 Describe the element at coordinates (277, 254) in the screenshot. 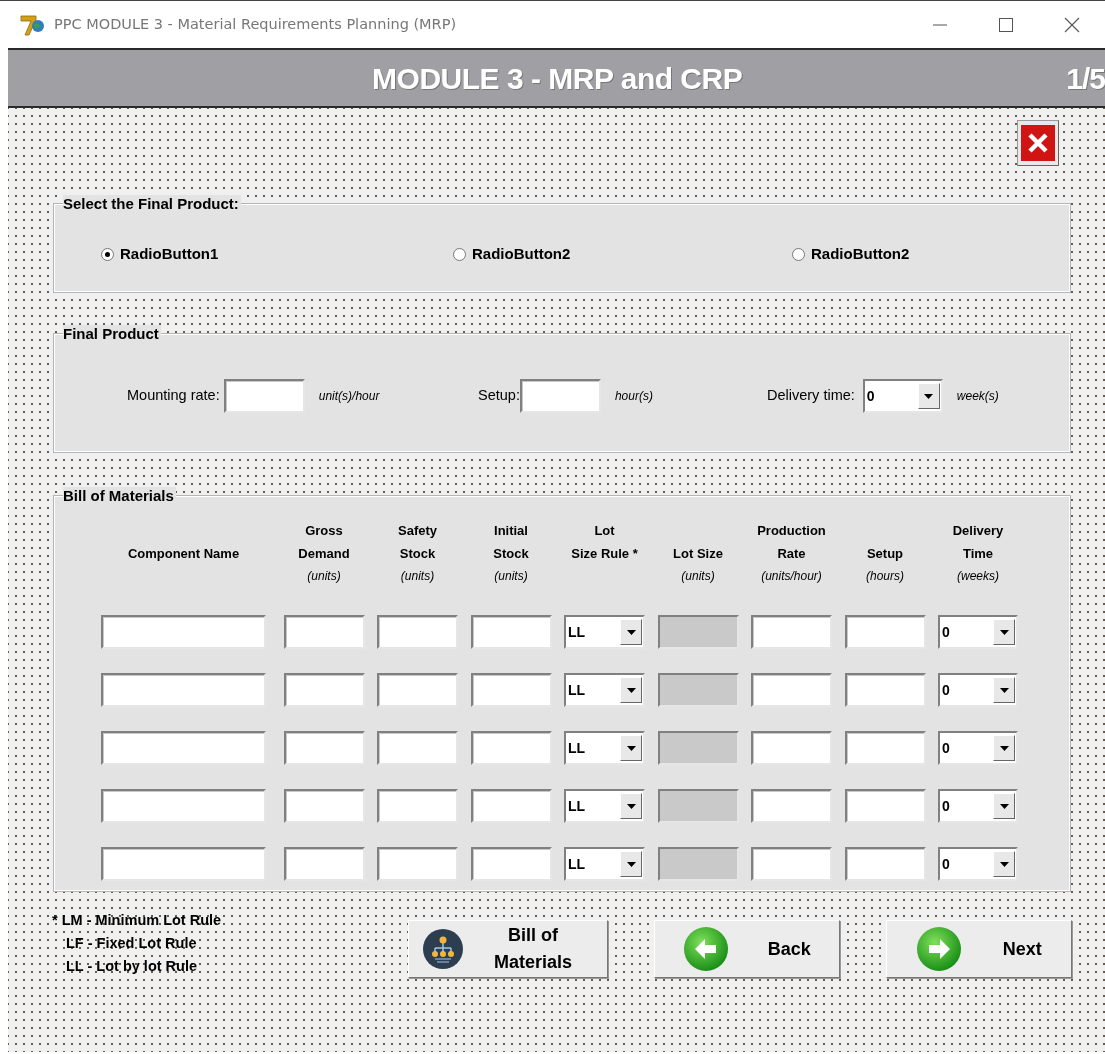

I see `radio-option: RadioButton1` at that location.